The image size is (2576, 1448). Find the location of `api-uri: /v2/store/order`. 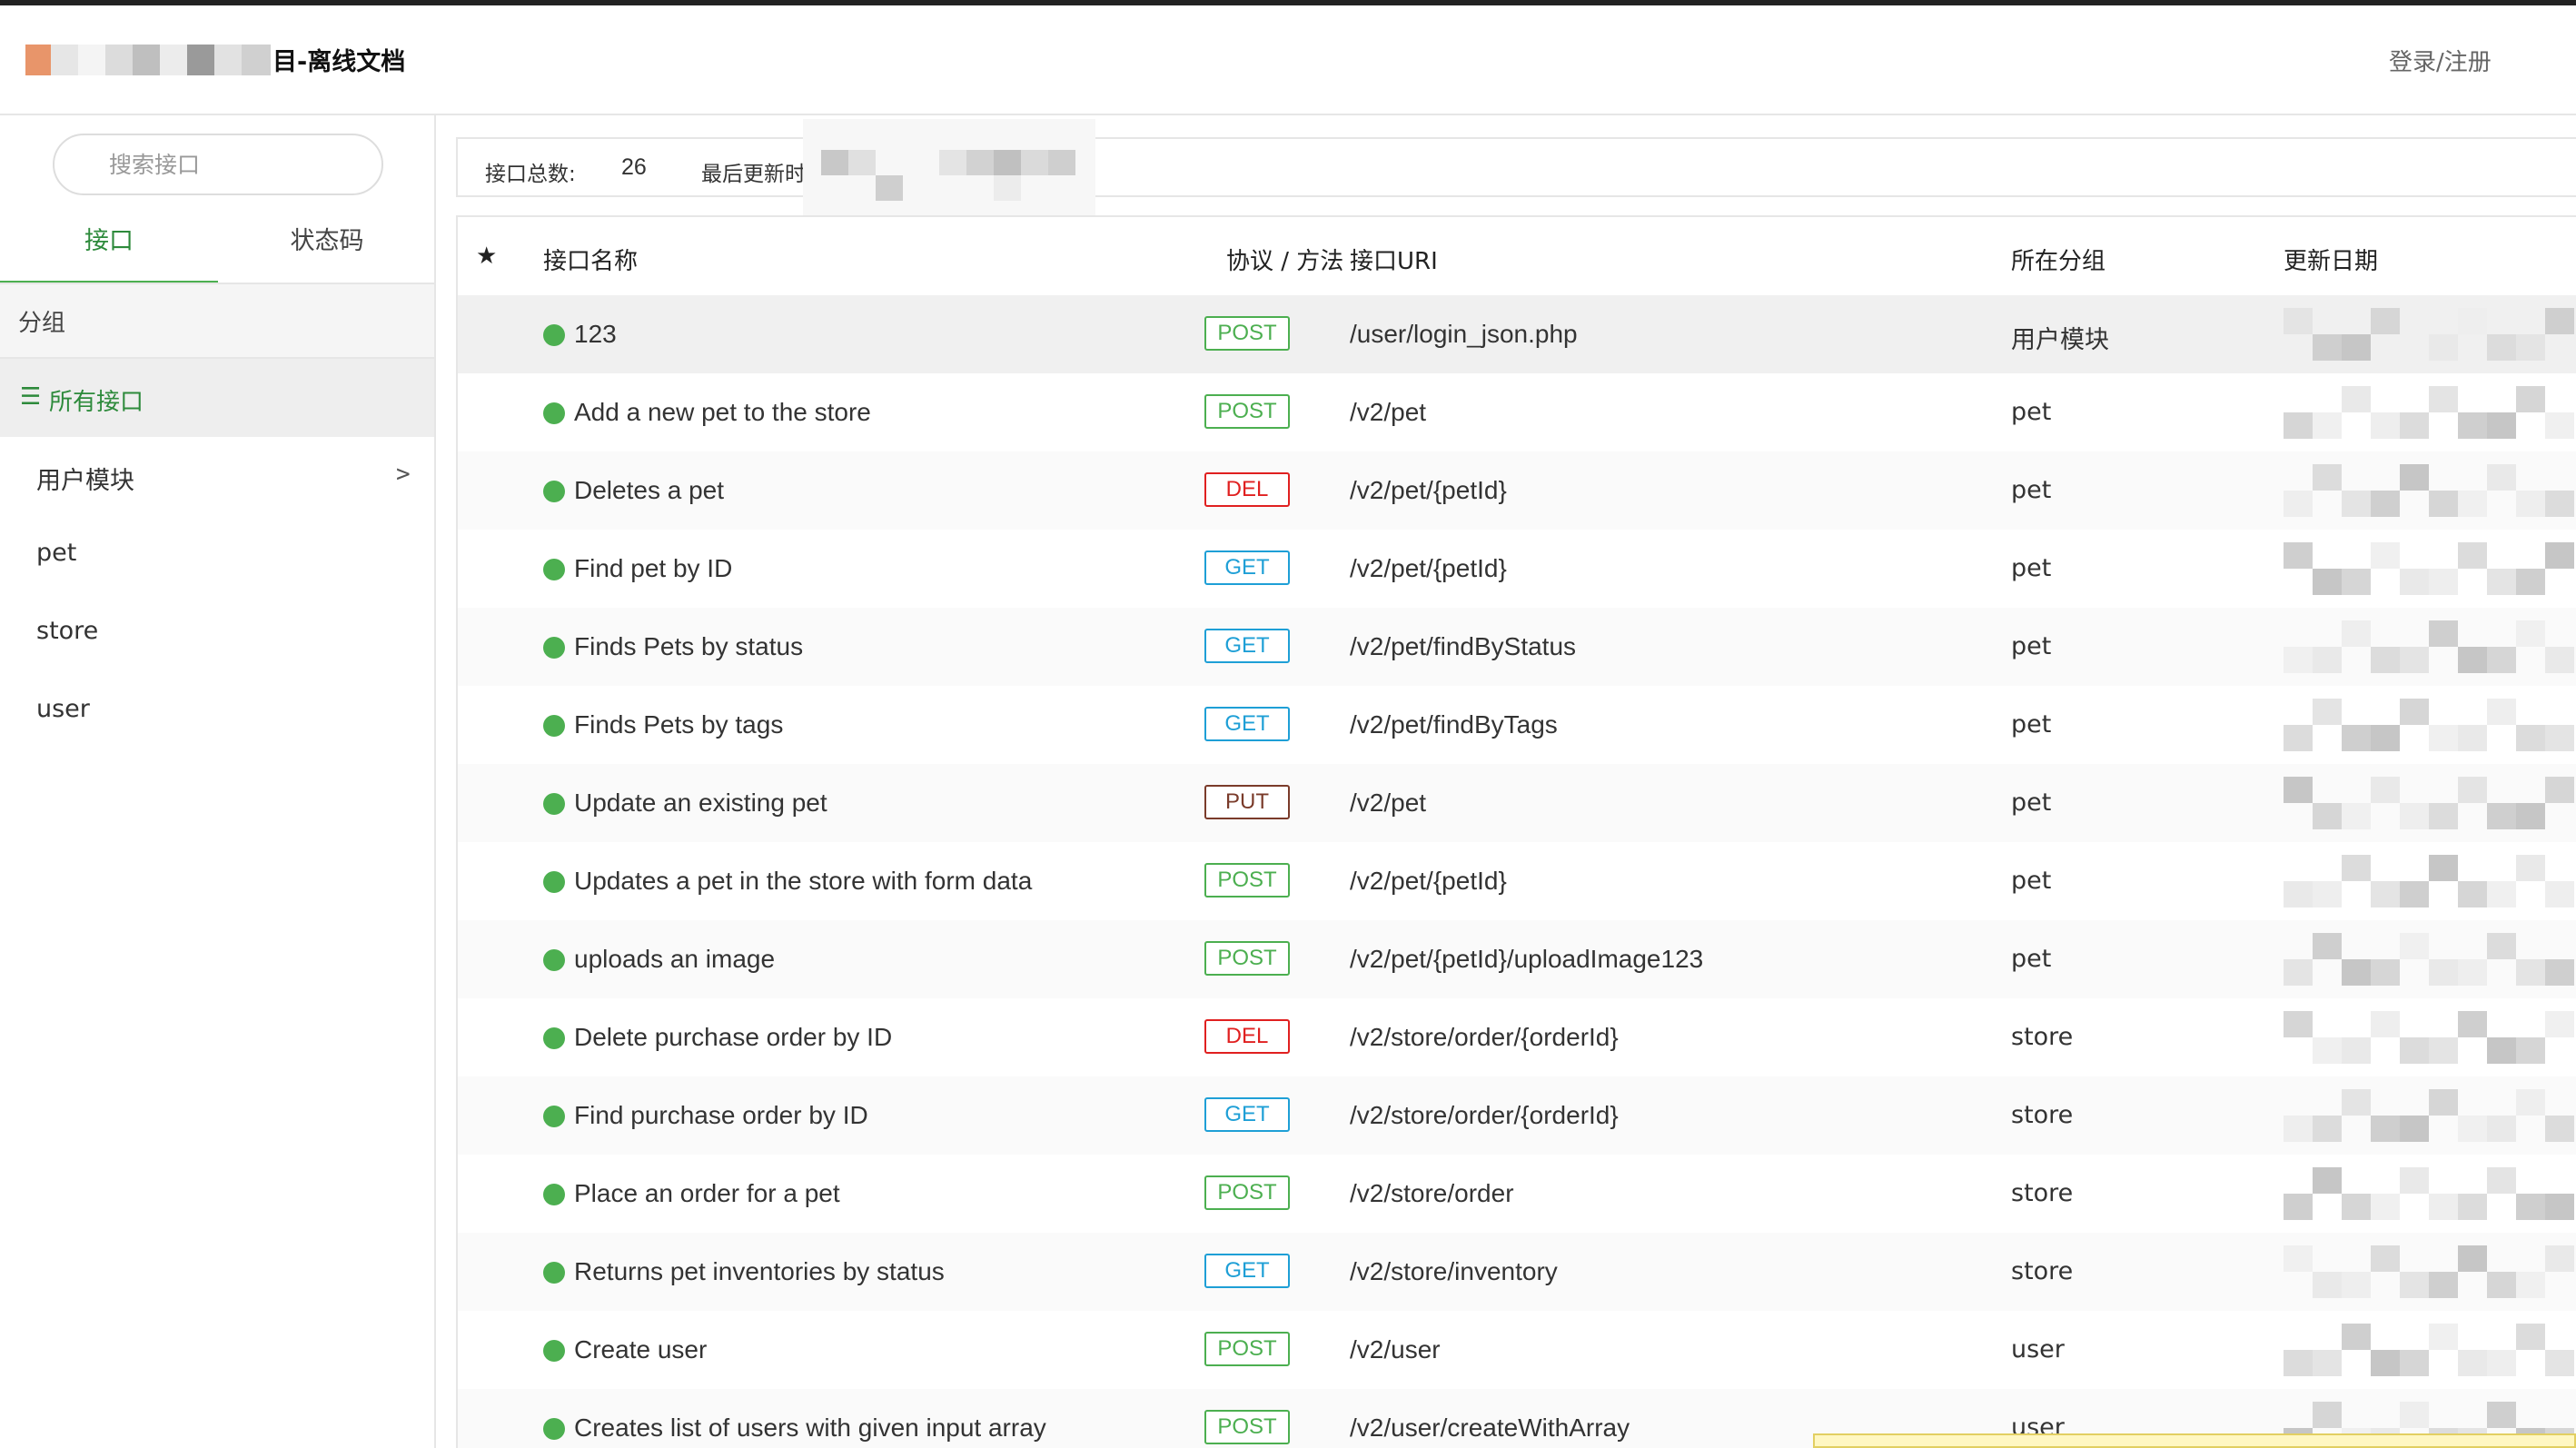

api-uri: /v2/store/order is located at coordinates (1432, 1193).